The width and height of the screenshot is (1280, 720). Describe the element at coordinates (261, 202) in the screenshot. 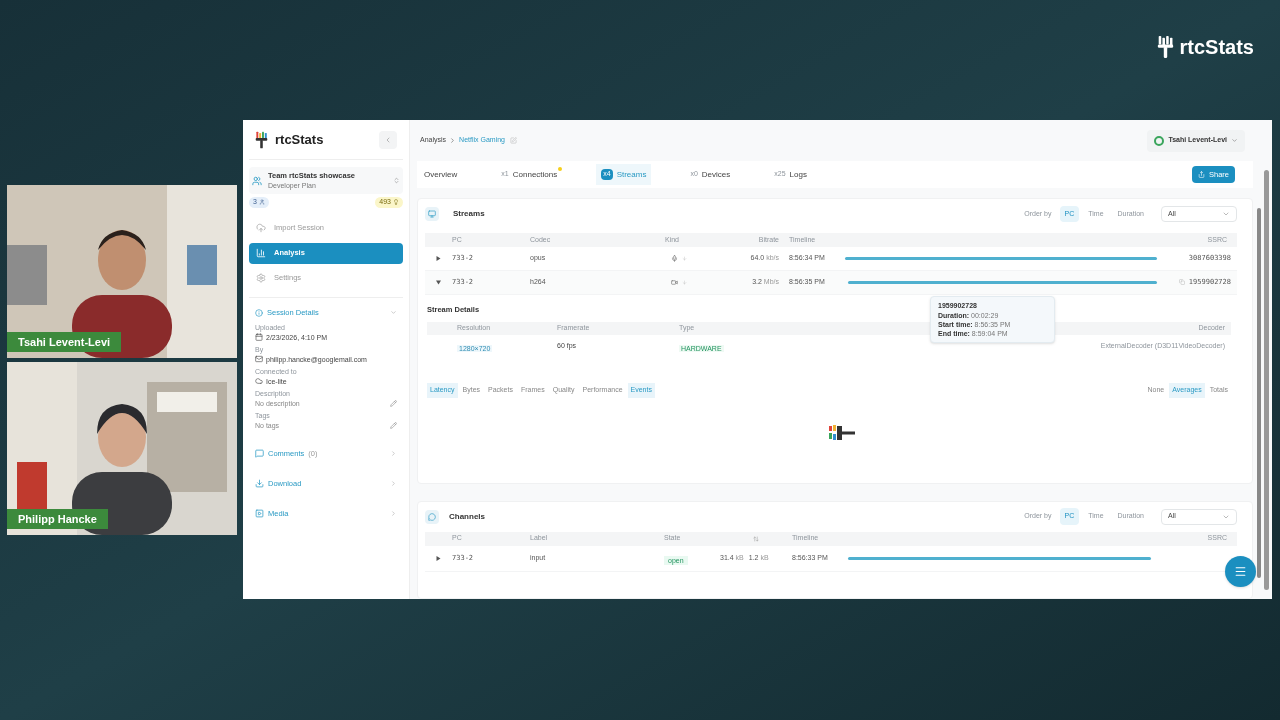

I see `user-icon` at that location.